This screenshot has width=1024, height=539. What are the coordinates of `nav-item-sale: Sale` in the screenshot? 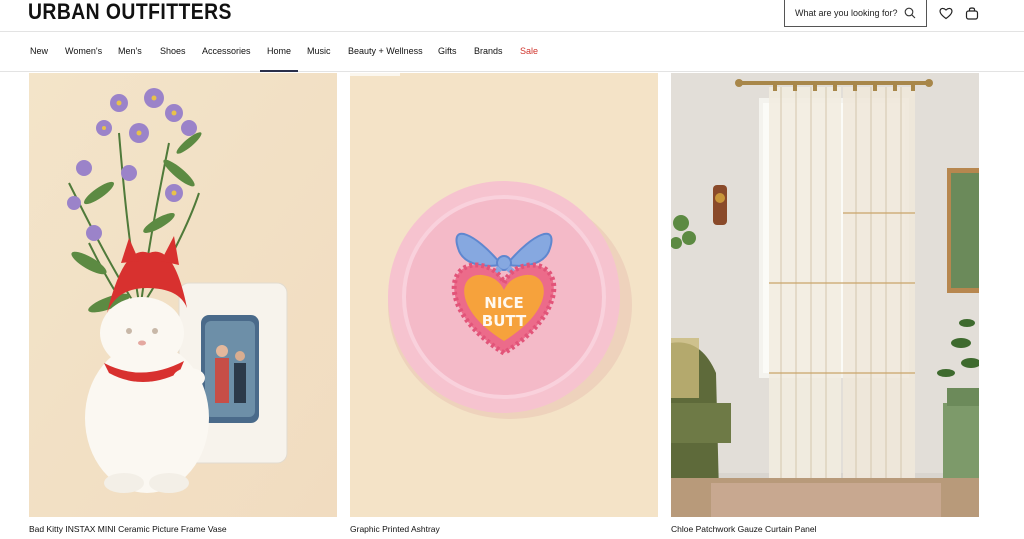 It's located at (529, 52).